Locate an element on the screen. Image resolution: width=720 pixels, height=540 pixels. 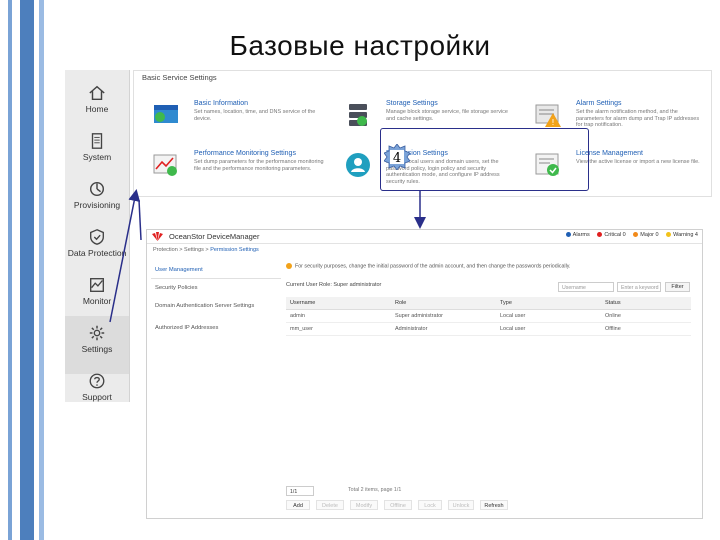
filter-button: Filter is located at coordinates (677, 287).